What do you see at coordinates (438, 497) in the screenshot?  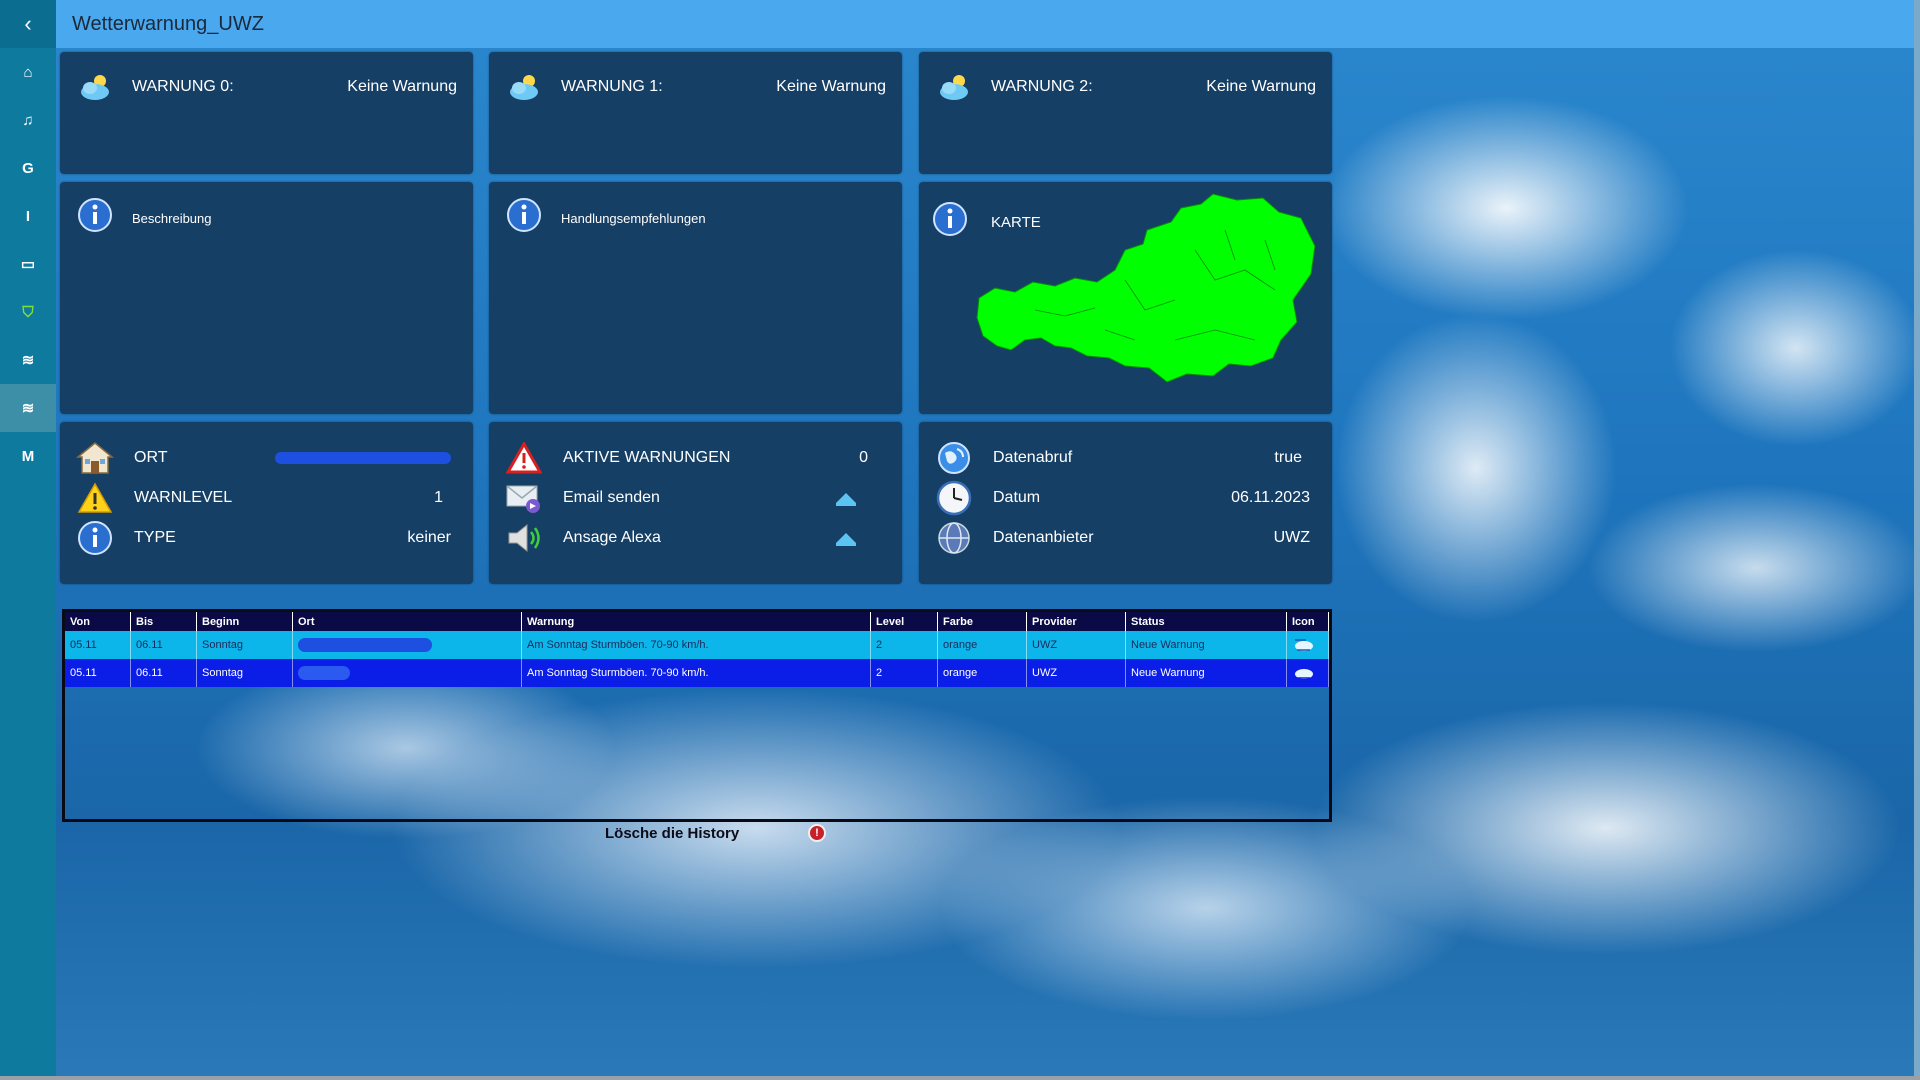 I see `warnlevel-value: 1` at bounding box center [438, 497].